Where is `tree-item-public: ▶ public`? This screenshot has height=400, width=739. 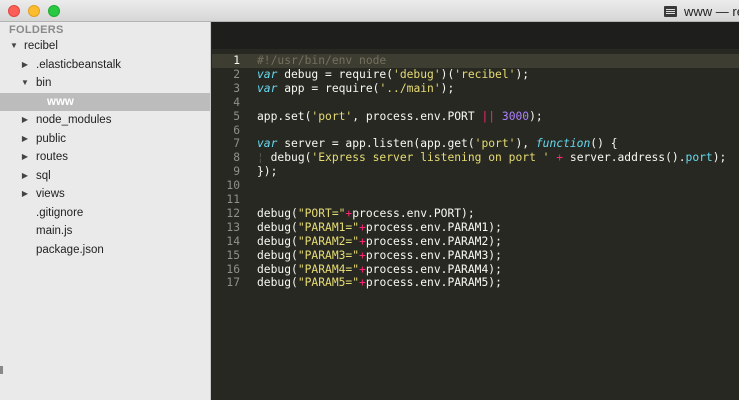 tree-item-public: ▶ public is located at coordinates (105, 139).